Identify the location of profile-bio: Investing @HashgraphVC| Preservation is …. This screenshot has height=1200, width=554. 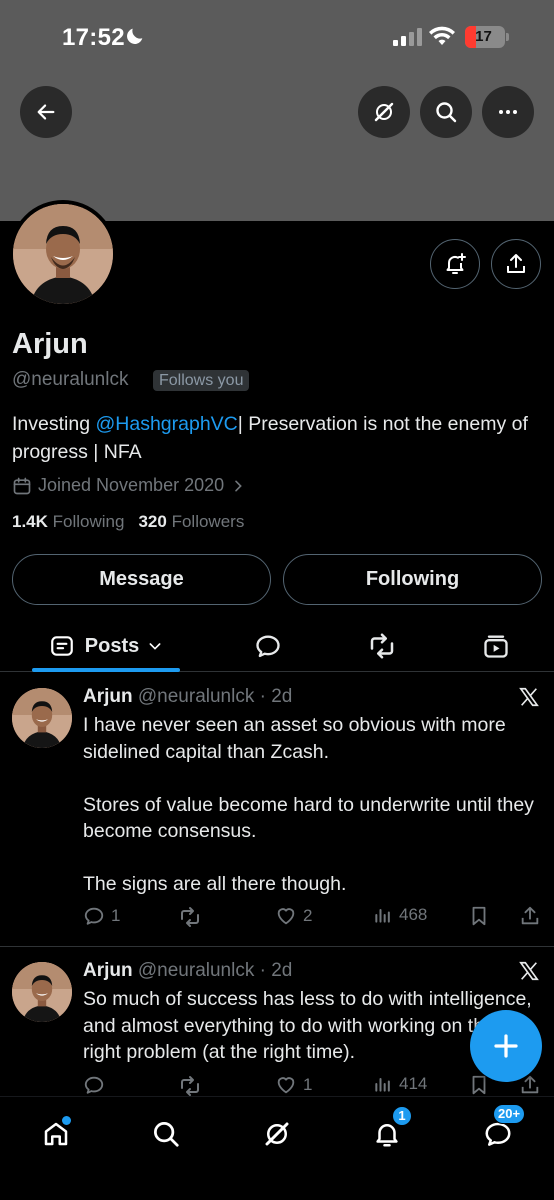
(277, 438).